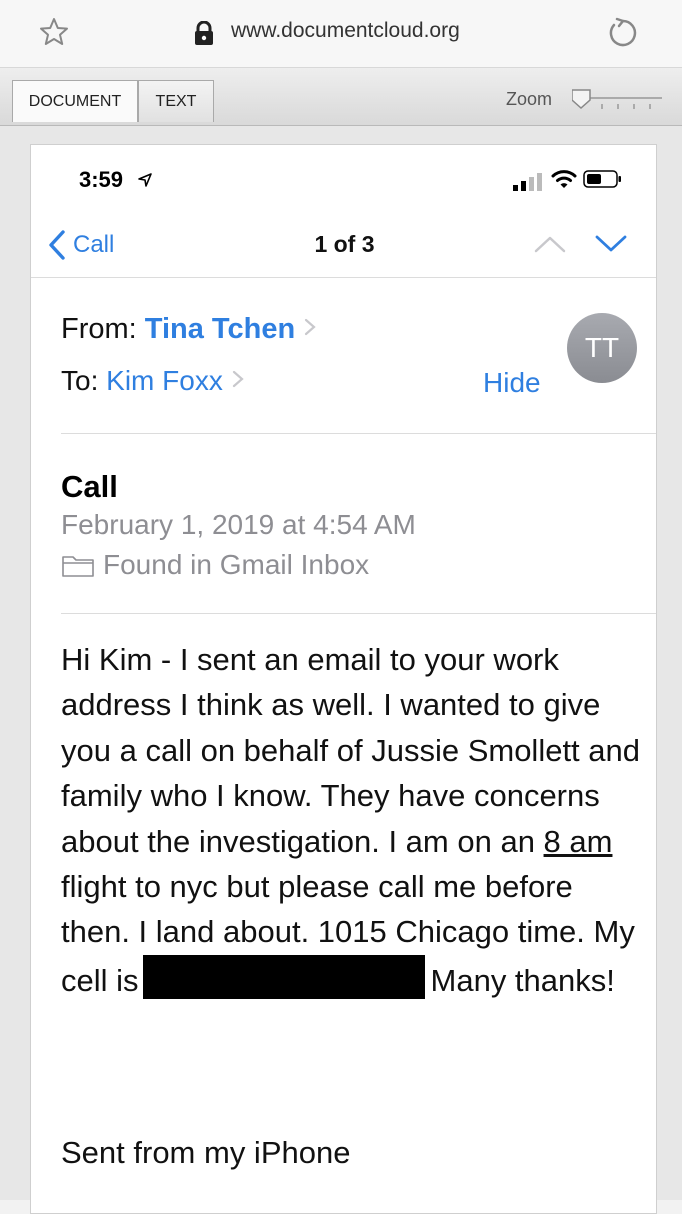 This screenshot has height=1214, width=682. I want to click on avatar: TT, so click(602, 348).